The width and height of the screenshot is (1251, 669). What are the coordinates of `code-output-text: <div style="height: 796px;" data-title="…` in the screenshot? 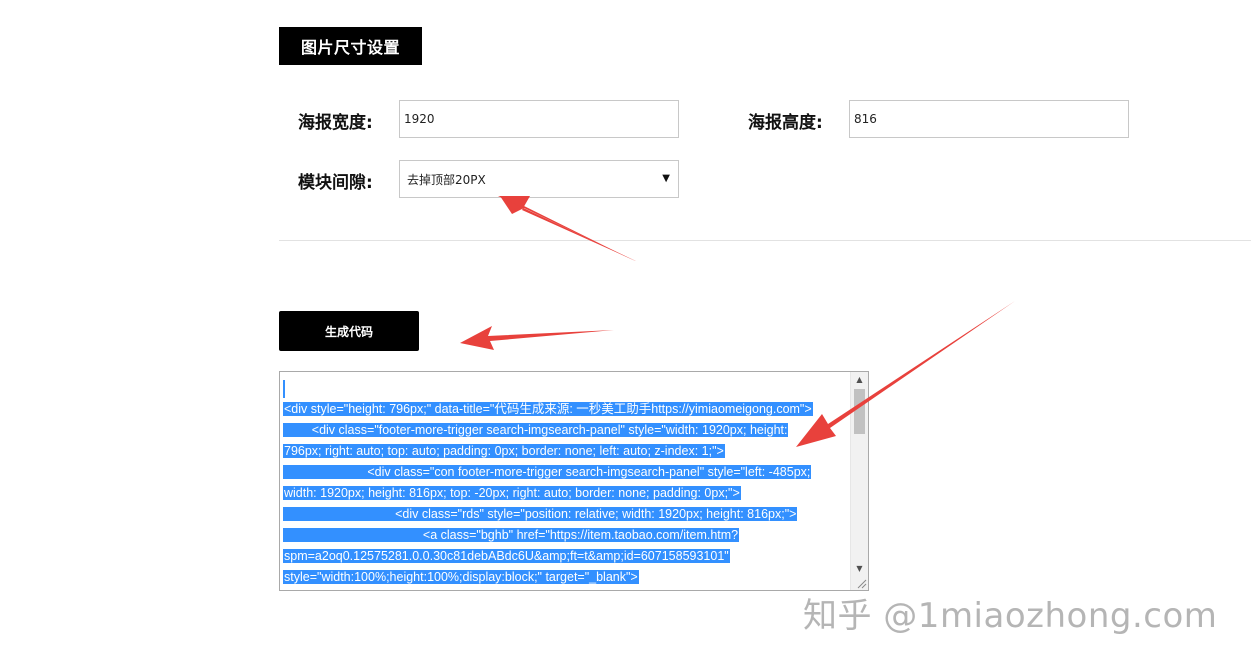 It's located at (567, 483).